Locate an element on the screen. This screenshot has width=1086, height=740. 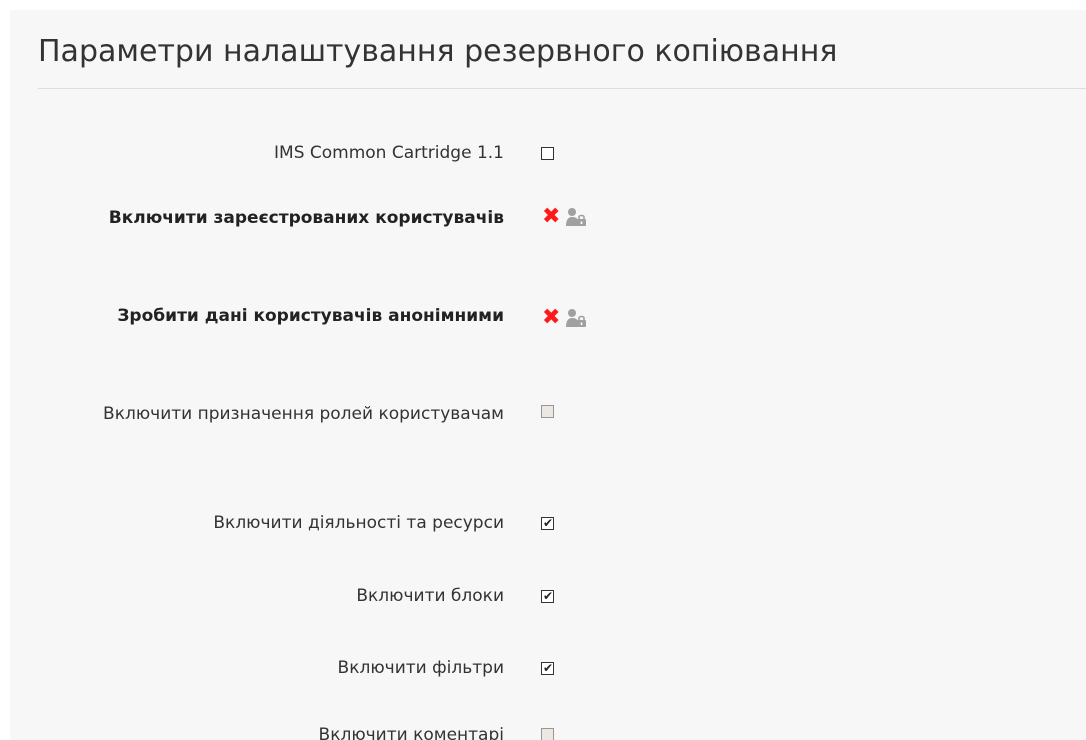
activities-checkbox: ✔ is located at coordinates (547, 523).